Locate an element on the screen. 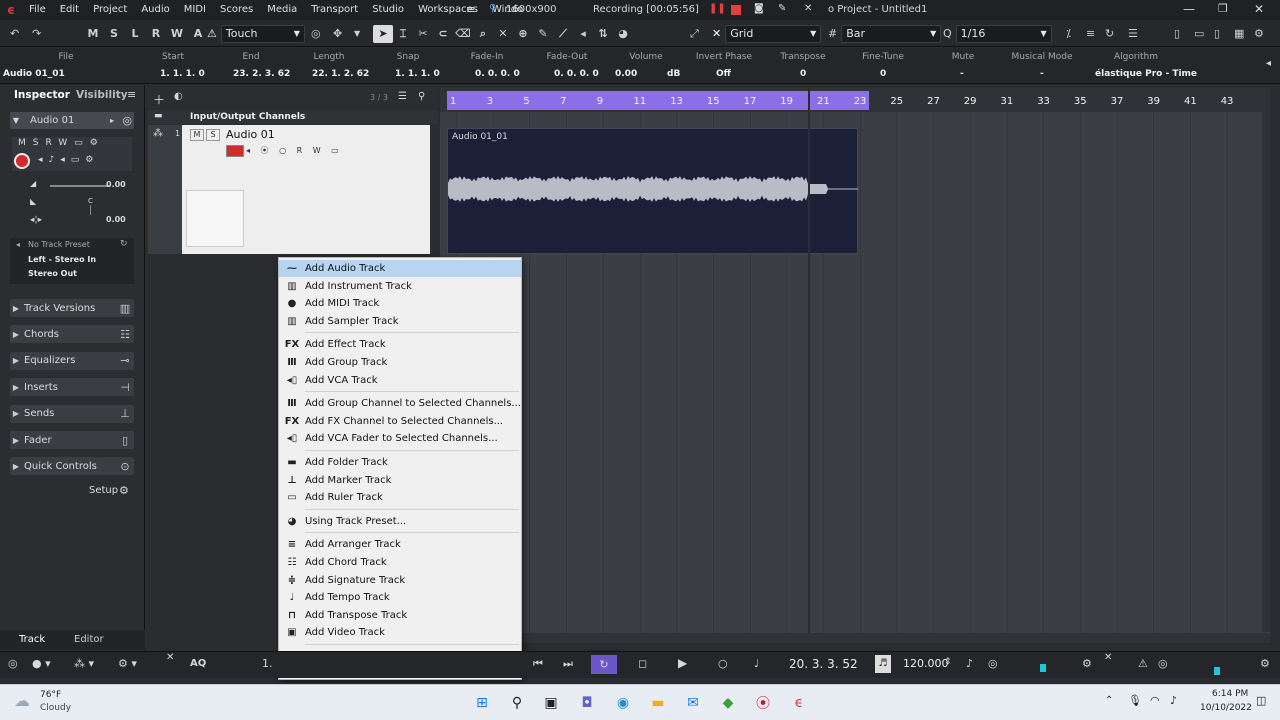 This screenshot has width=1280, height=720. time-warp-icon: ⊕ is located at coordinates (523, 34).